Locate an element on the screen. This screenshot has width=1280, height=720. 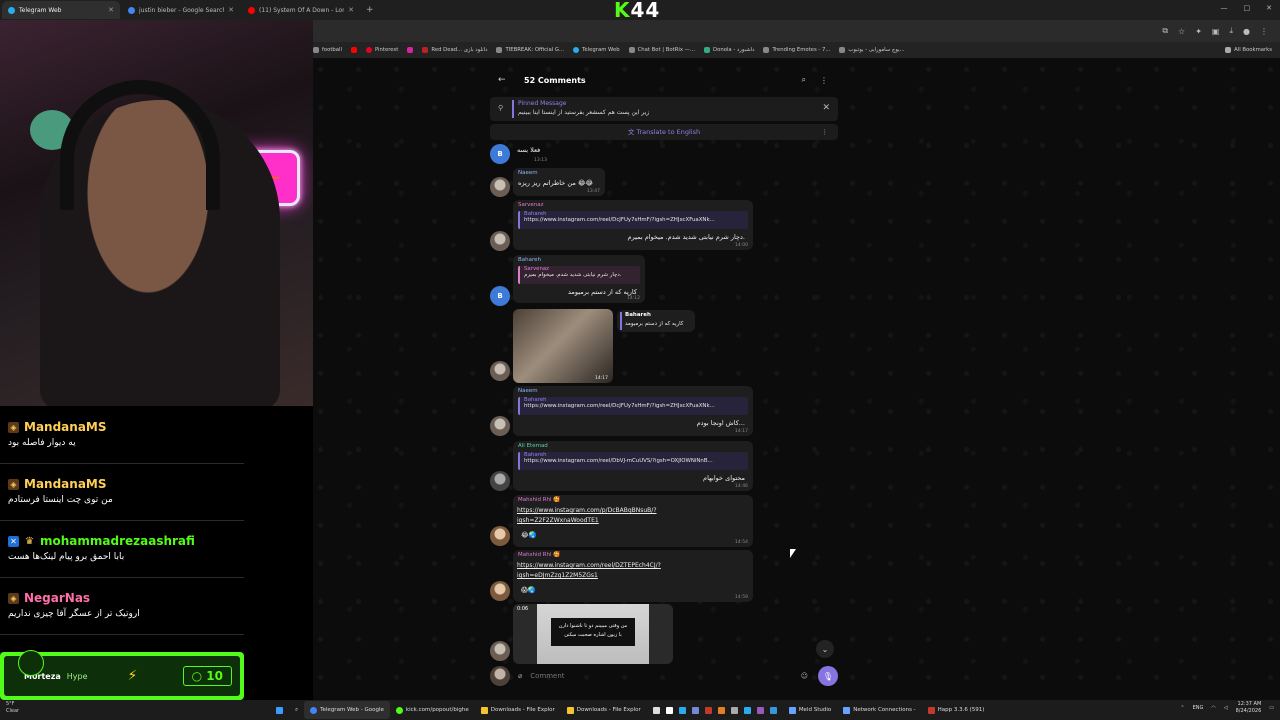
minimize-button: — is located at coordinates (1224, 8).